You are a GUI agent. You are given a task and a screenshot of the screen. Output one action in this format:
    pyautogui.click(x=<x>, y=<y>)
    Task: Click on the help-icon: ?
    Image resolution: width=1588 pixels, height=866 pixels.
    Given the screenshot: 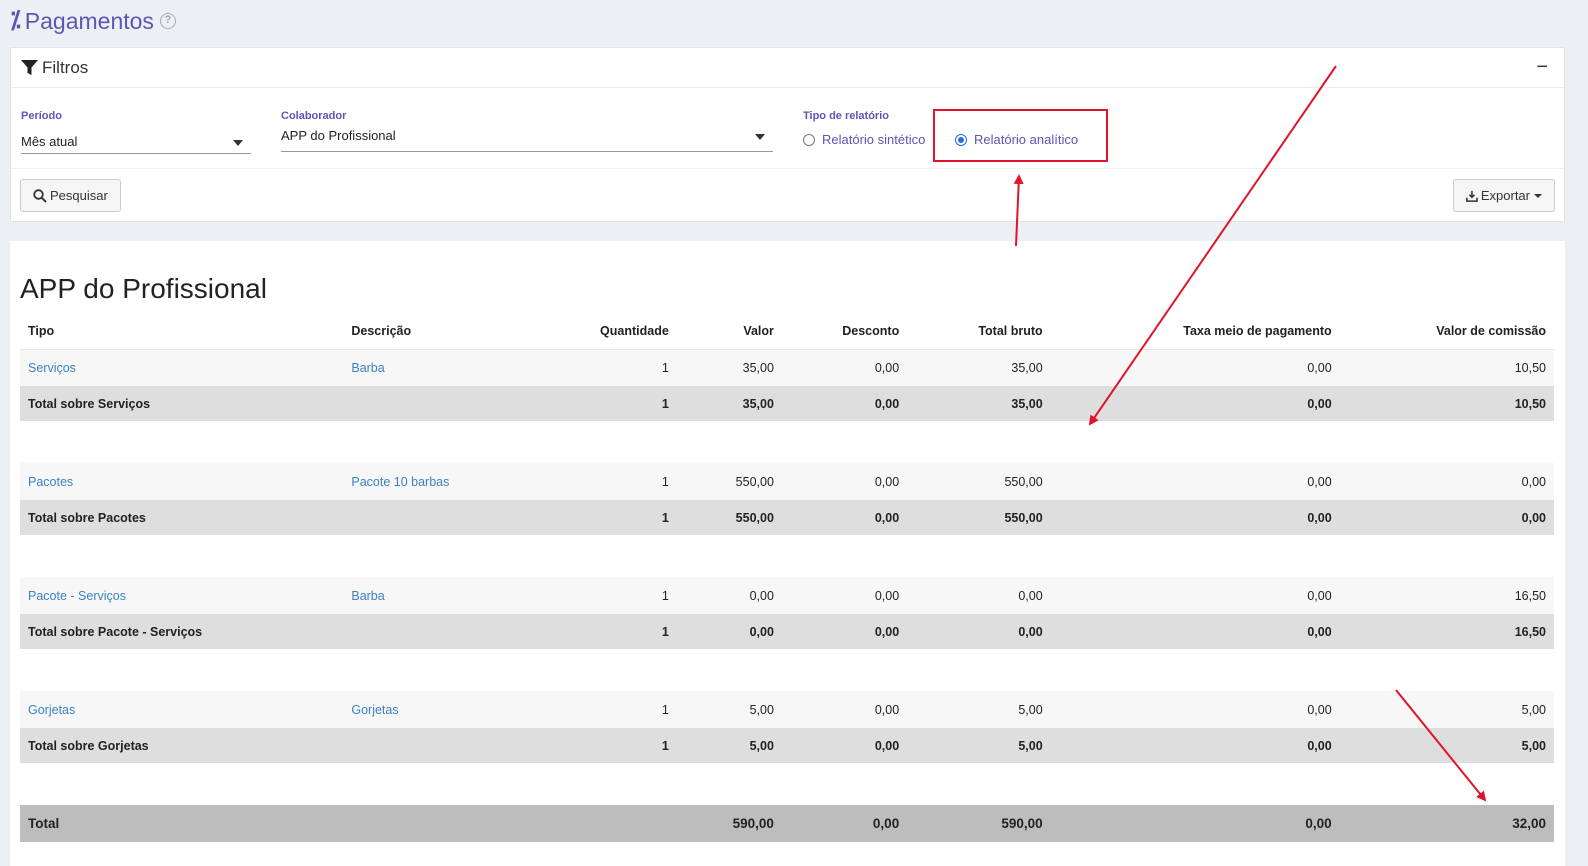 What is the action you would take?
    pyautogui.click(x=167, y=21)
    